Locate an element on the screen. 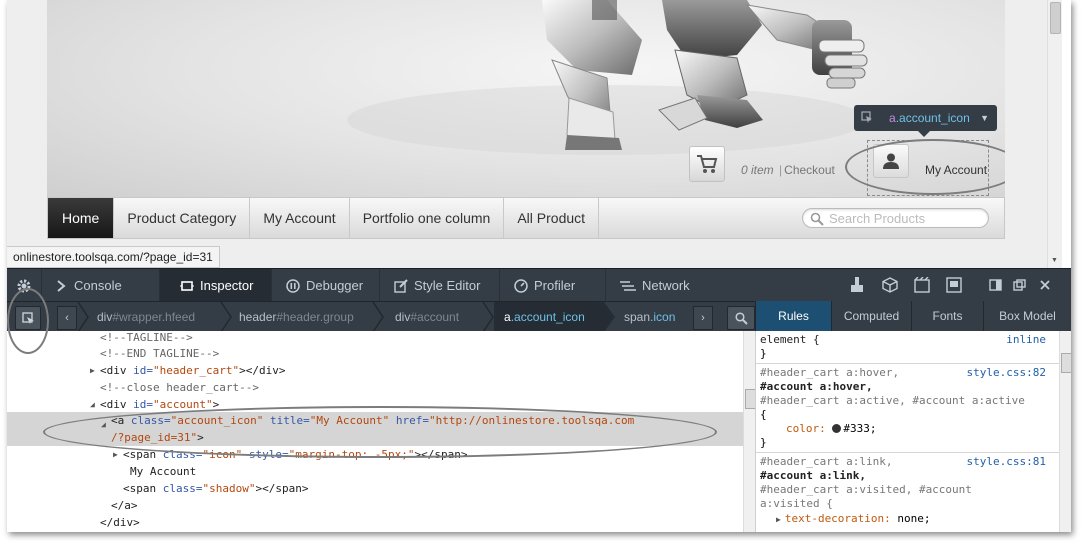 Image resolution: width=1085 pixels, height=547 pixels. tab-debugger: Debugger is located at coordinates (325, 285).